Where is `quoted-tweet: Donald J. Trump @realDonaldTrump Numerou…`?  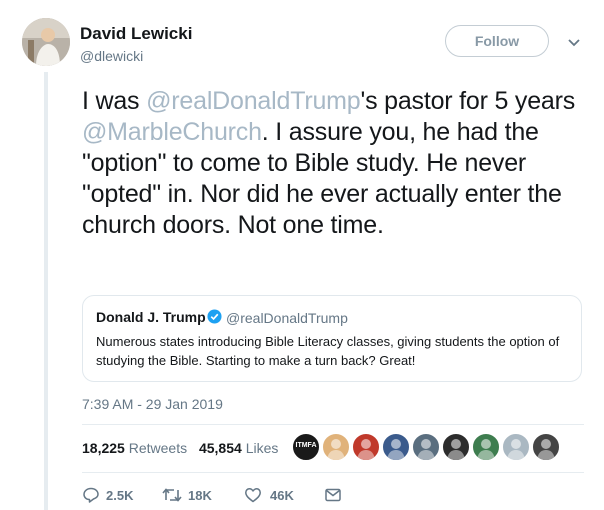
quoted-tweet: Donald J. Trump @realDonaldTrump Numerou… is located at coordinates (332, 338).